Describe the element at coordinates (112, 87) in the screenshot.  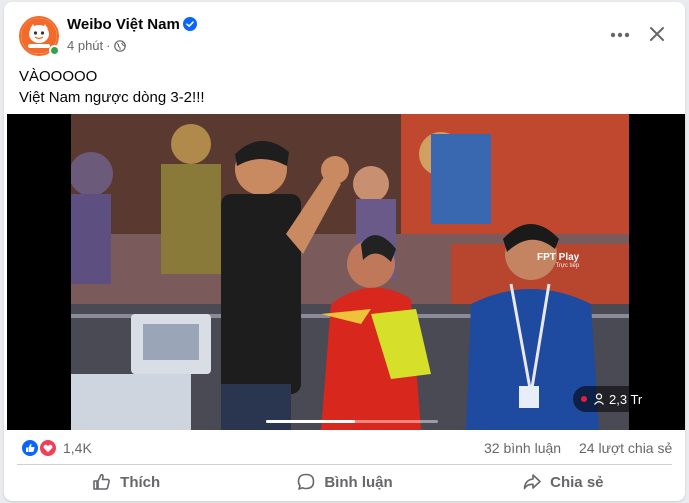
I see `post-text: VÀOOOOO Việt Nam ngược dòng 3-2!!!` at that location.